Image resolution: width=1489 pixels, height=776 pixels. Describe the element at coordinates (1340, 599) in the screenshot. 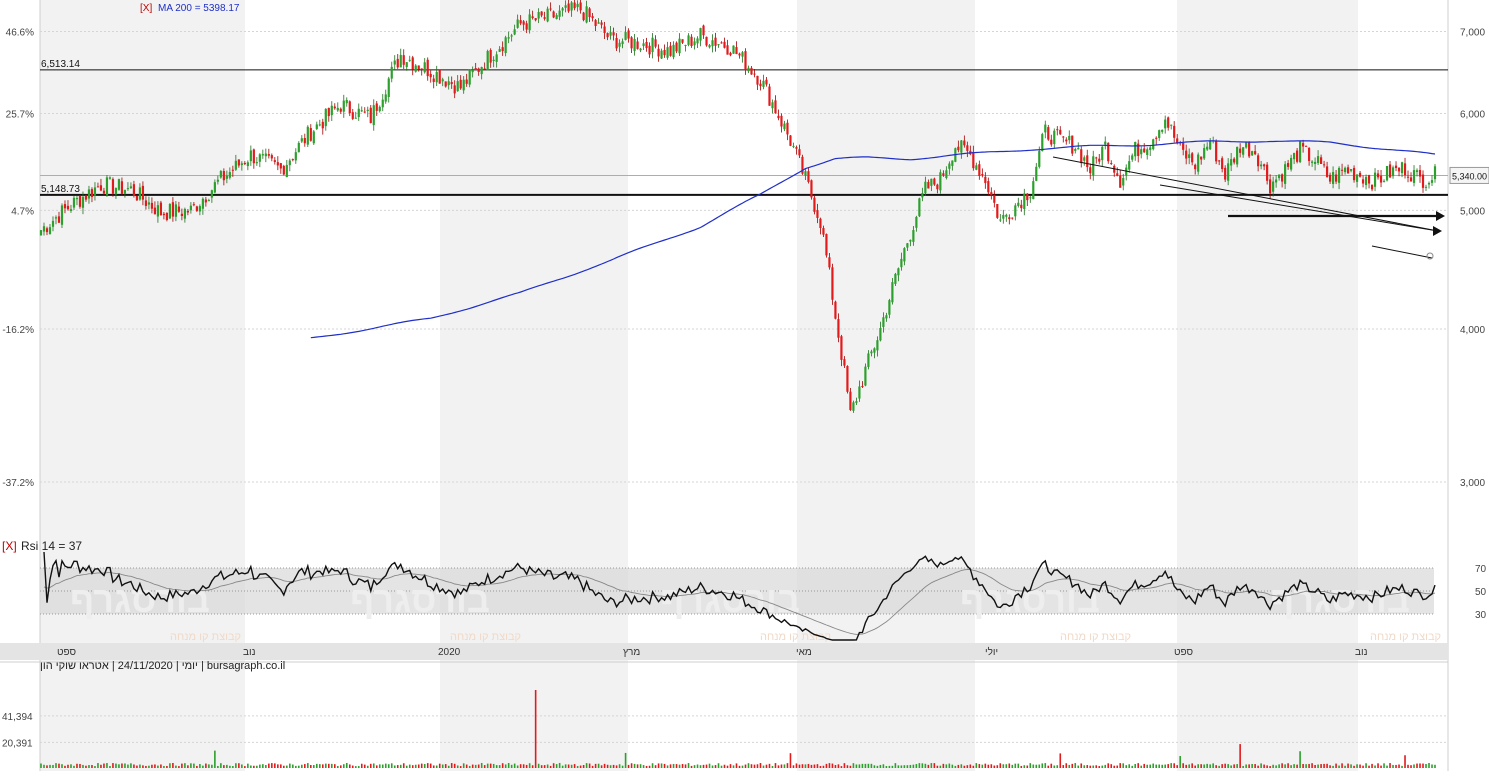

I see `watermark: בורסגרף` at that location.